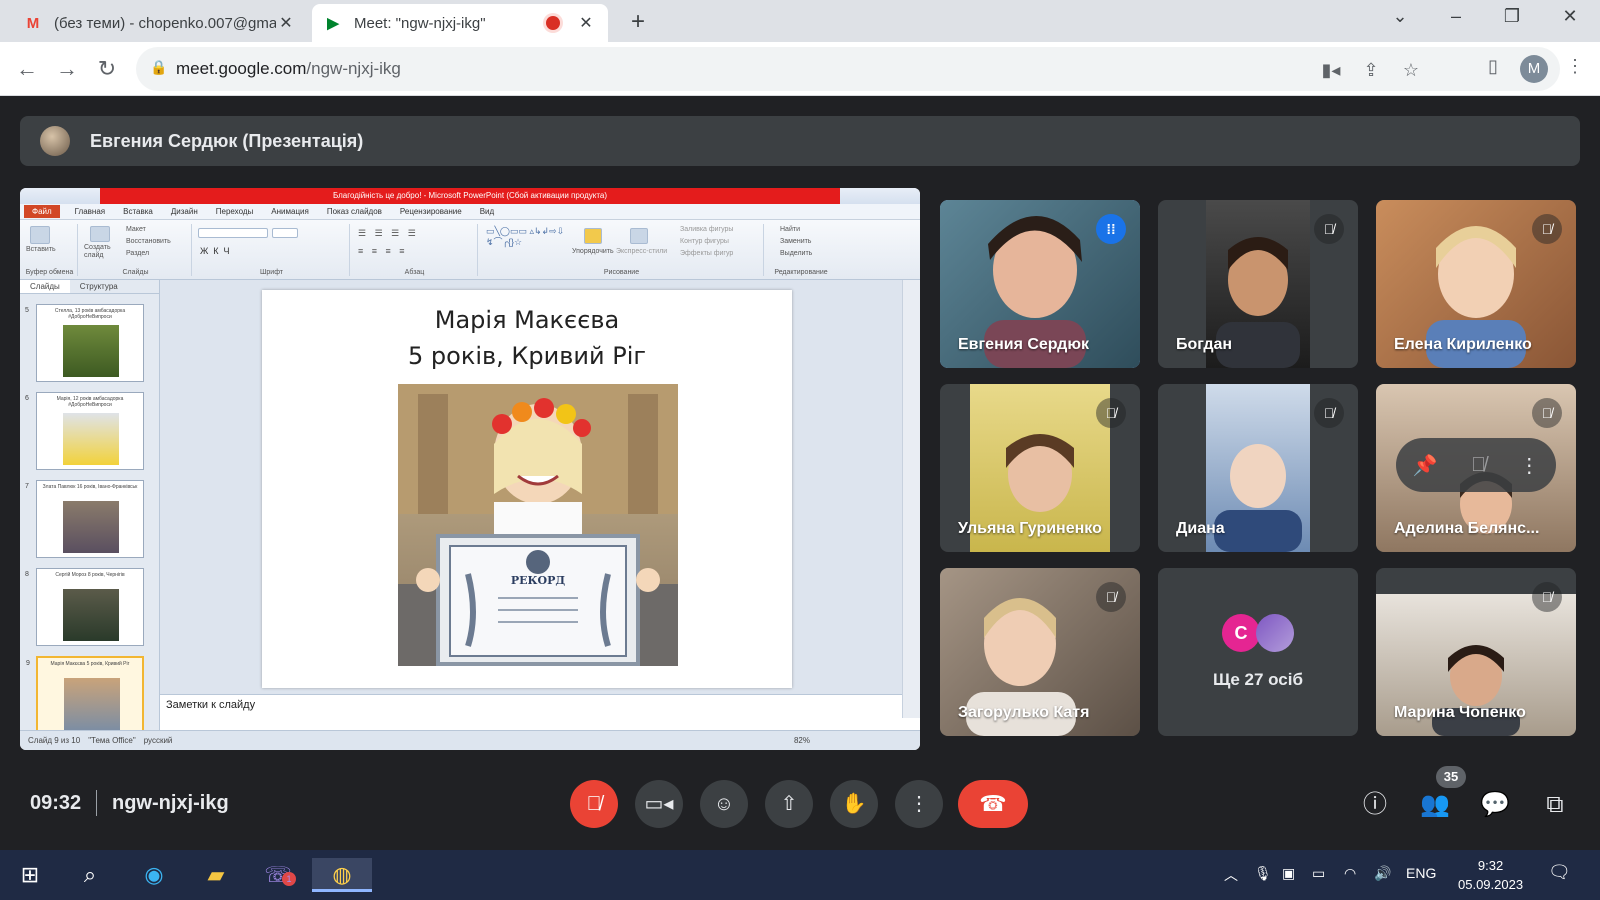 This screenshot has height=900, width=1600. What do you see at coordinates (56, 803) in the screenshot?
I see `meeting-clock: 09:32` at bounding box center [56, 803].